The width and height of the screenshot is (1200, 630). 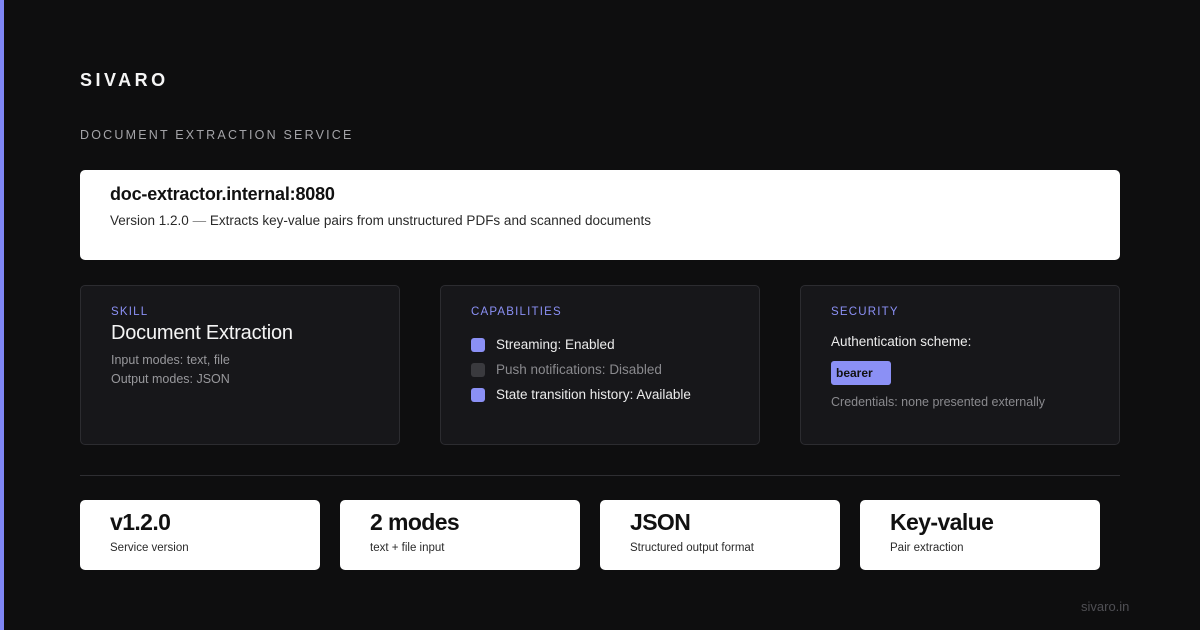 What do you see at coordinates (140, 522) in the screenshot?
I see `stat-value: v1.2.0` at bounding box center [140, 522].